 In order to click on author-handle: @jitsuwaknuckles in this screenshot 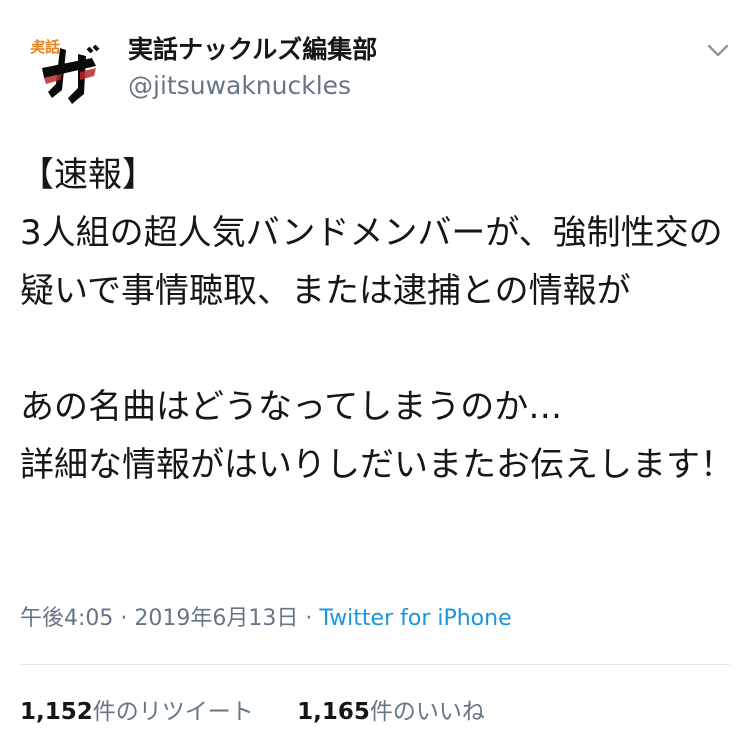, I will do `click(239, 86)`.